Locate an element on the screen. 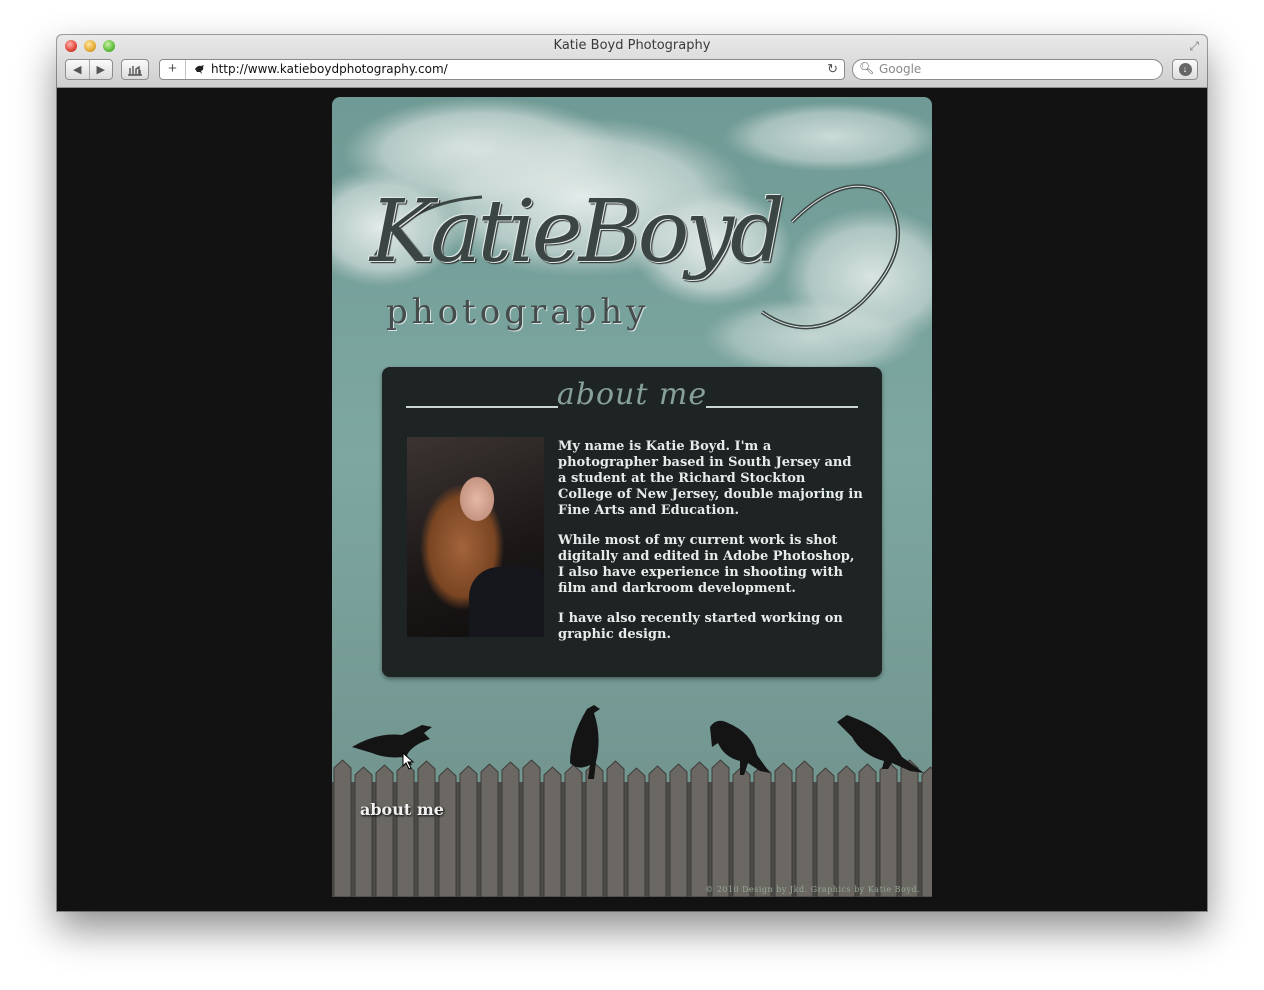  downloads-button: ↓ is located at coordinates (1185, 69).